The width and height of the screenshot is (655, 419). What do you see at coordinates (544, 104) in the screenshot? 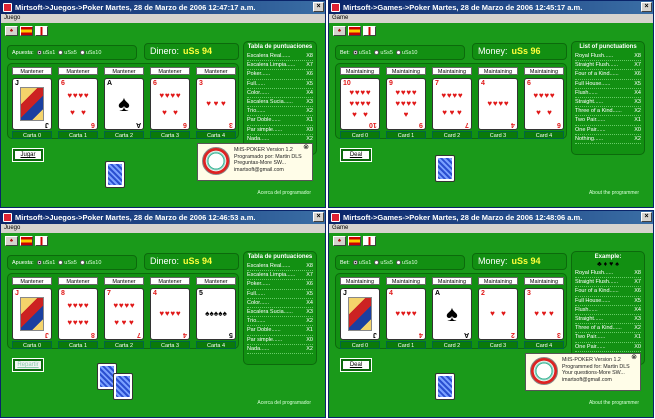
I see `playing-card-4: 6 ♥ ♥ ♥ ♥ ♥ ♥ 6` at bounding box center [544, 104].